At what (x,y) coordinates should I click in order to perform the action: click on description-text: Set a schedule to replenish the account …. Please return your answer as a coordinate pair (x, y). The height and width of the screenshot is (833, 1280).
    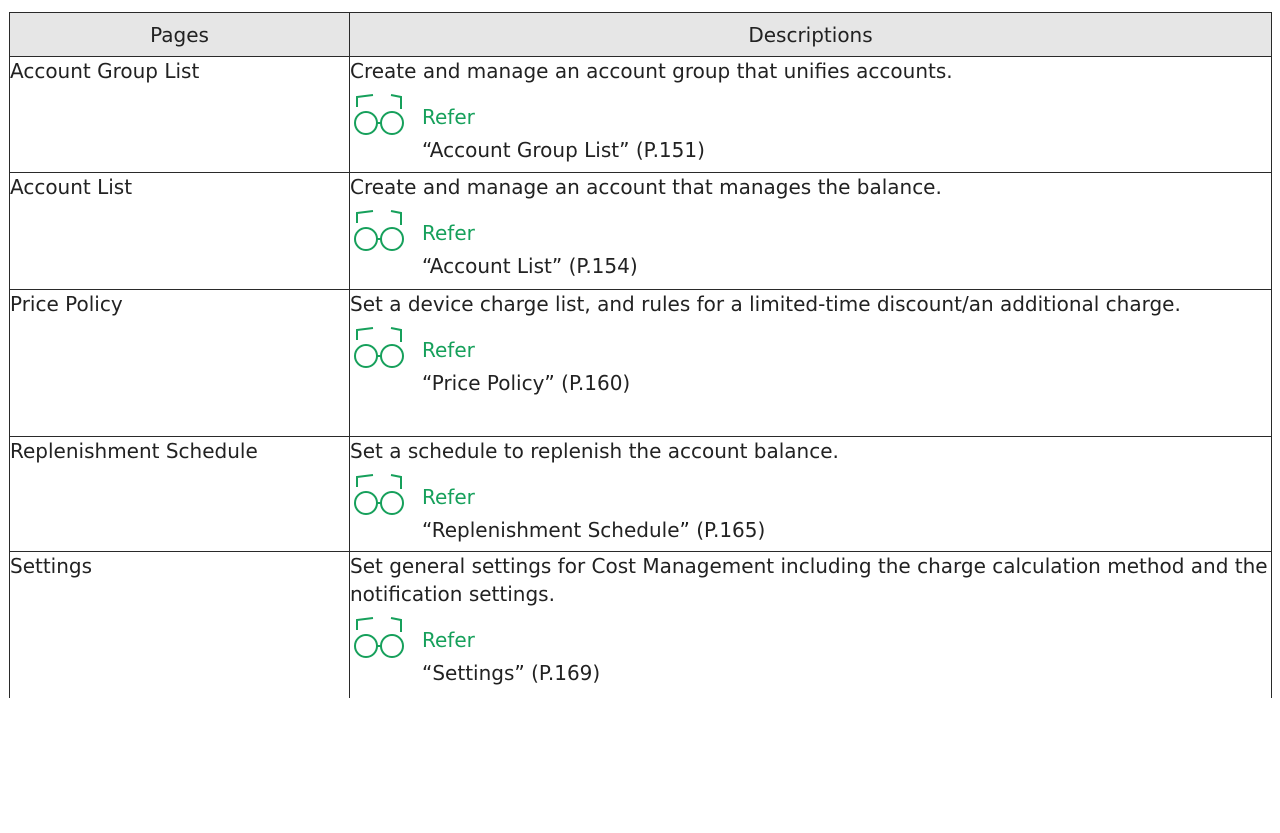
    Looking at the image, I should click on (594, 451).